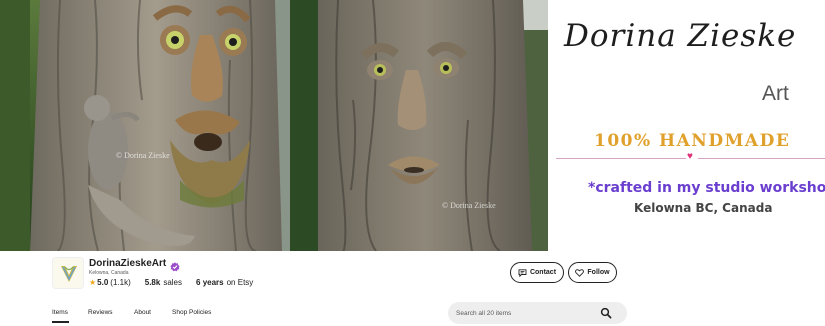 This screenshot has width=825, height=326. I want to click on follow-button-label: Follow, so click(598, 272).